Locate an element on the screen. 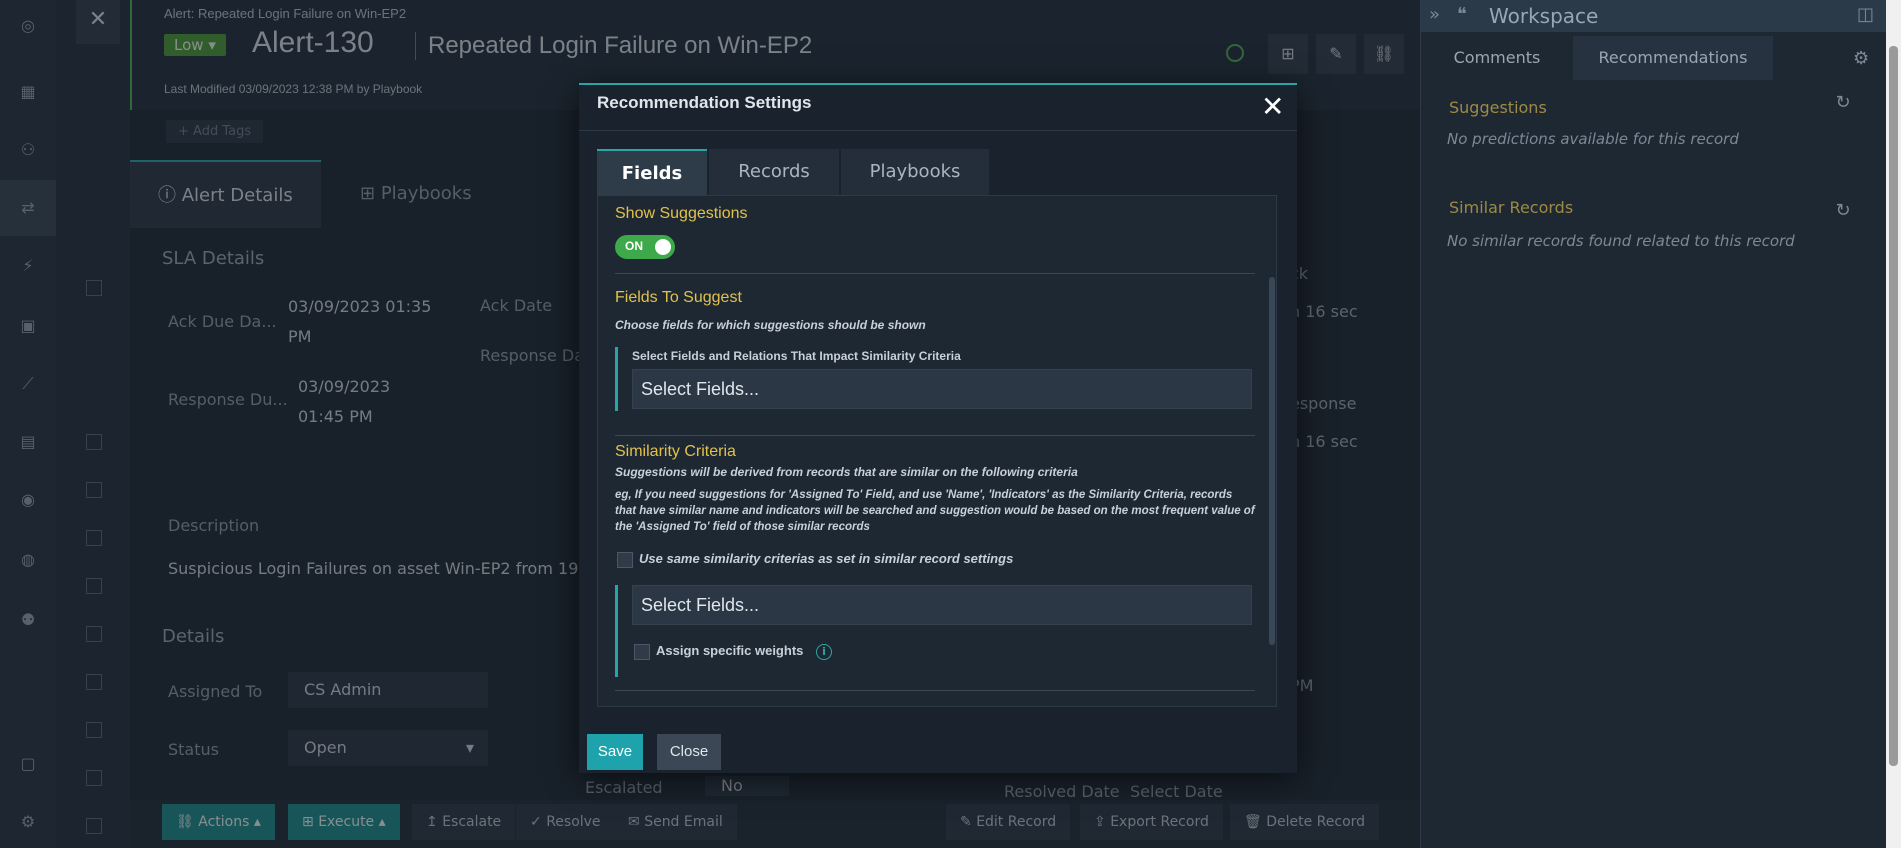 This screenshot has width=1901, height=848. modal-footer: Save Close is located at coordinates (938, 746).